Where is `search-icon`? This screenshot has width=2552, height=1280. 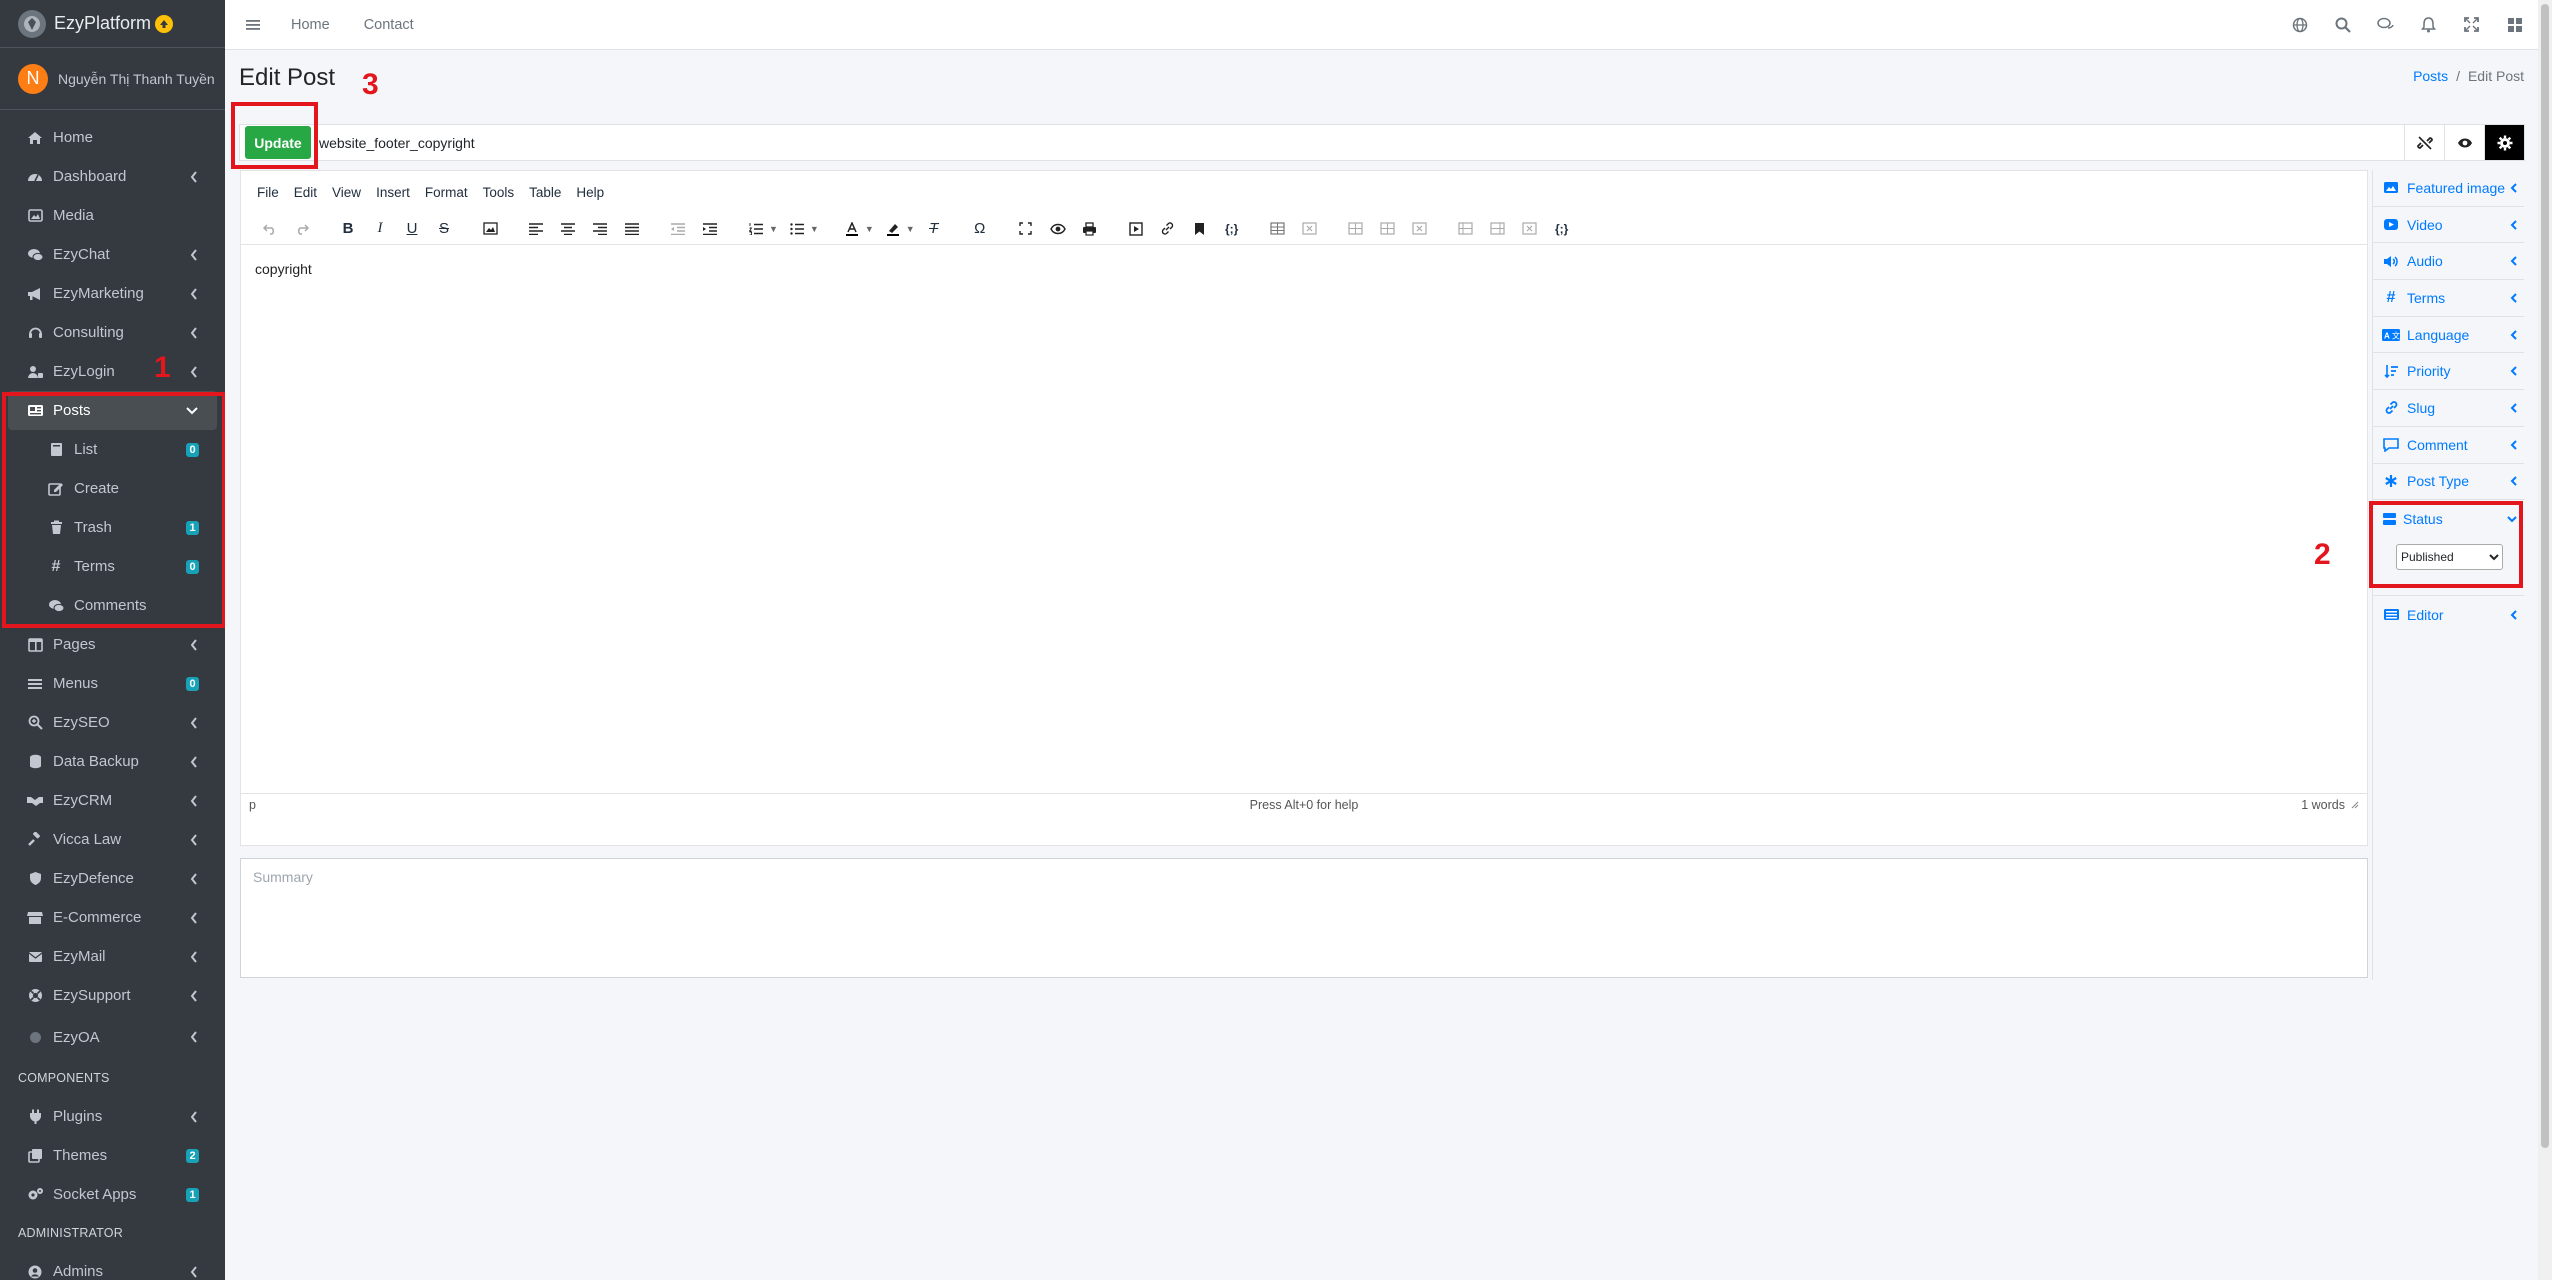 search-icon is located at coordinates (2342, 25).